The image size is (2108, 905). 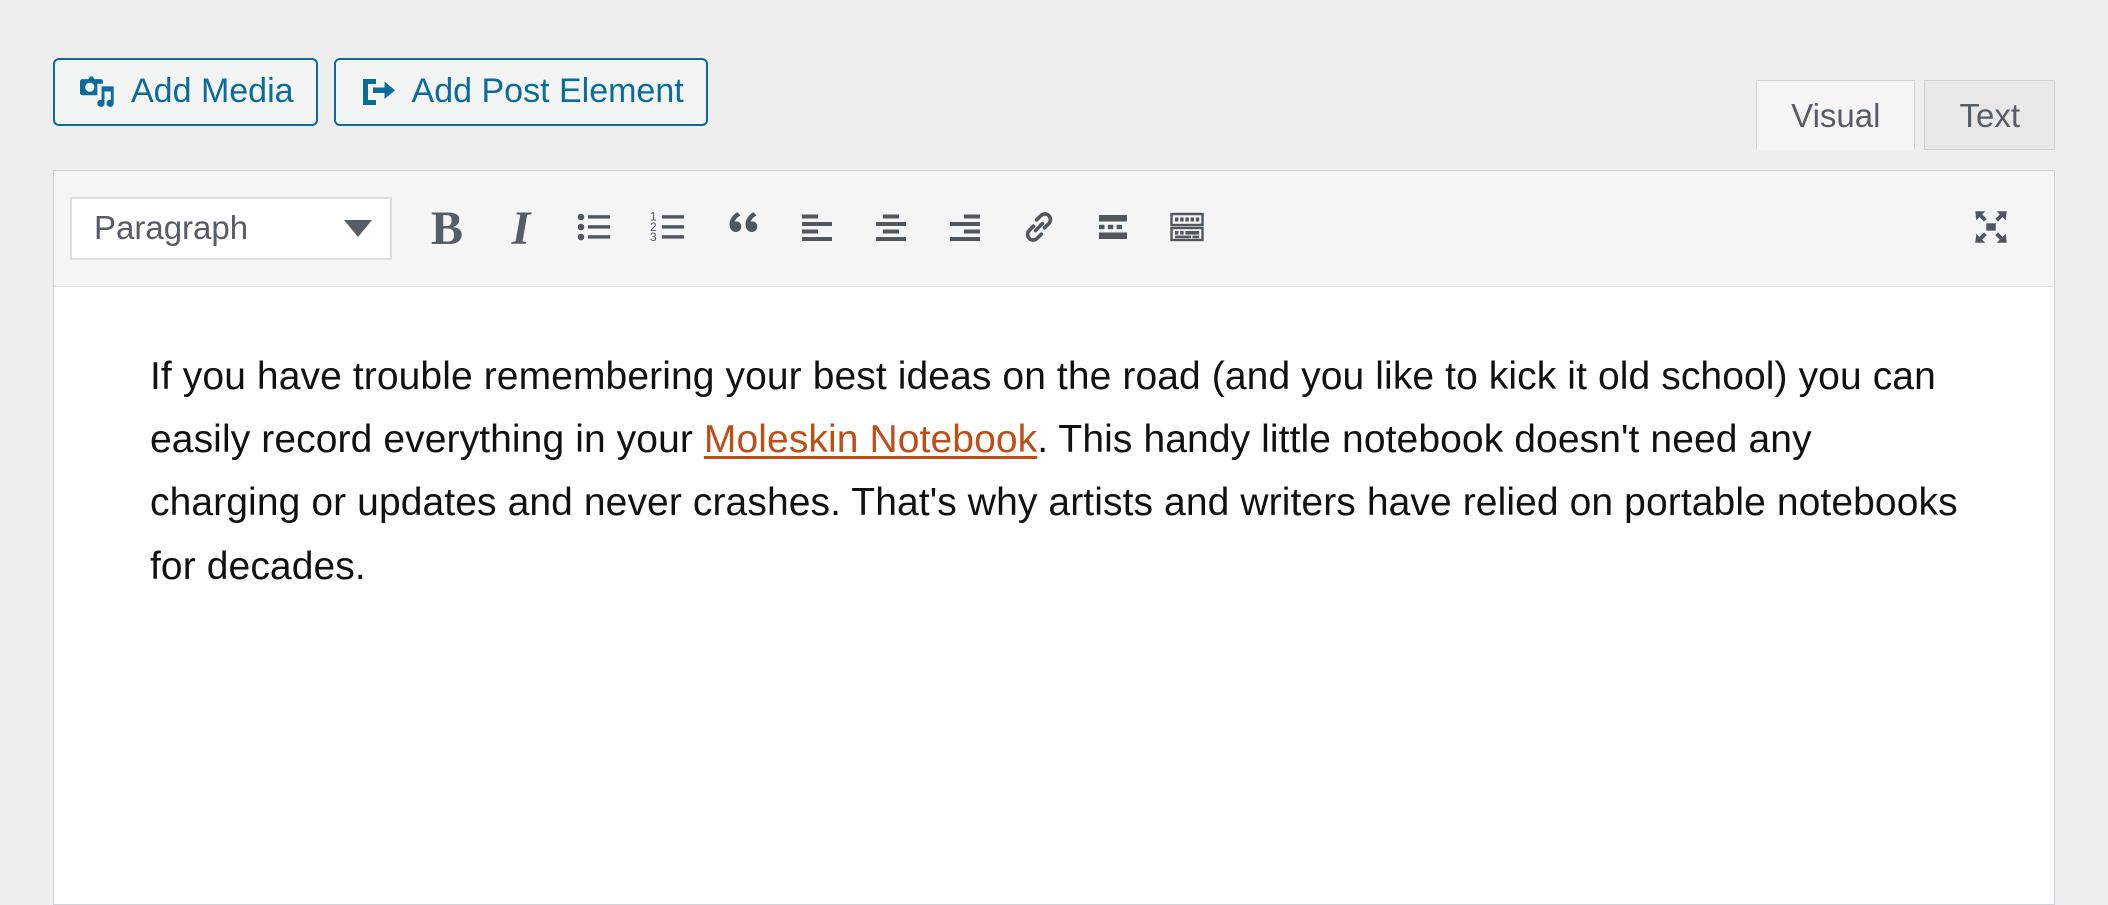 I want to click on format-select: Paragraph, so click(x=231, y=228).